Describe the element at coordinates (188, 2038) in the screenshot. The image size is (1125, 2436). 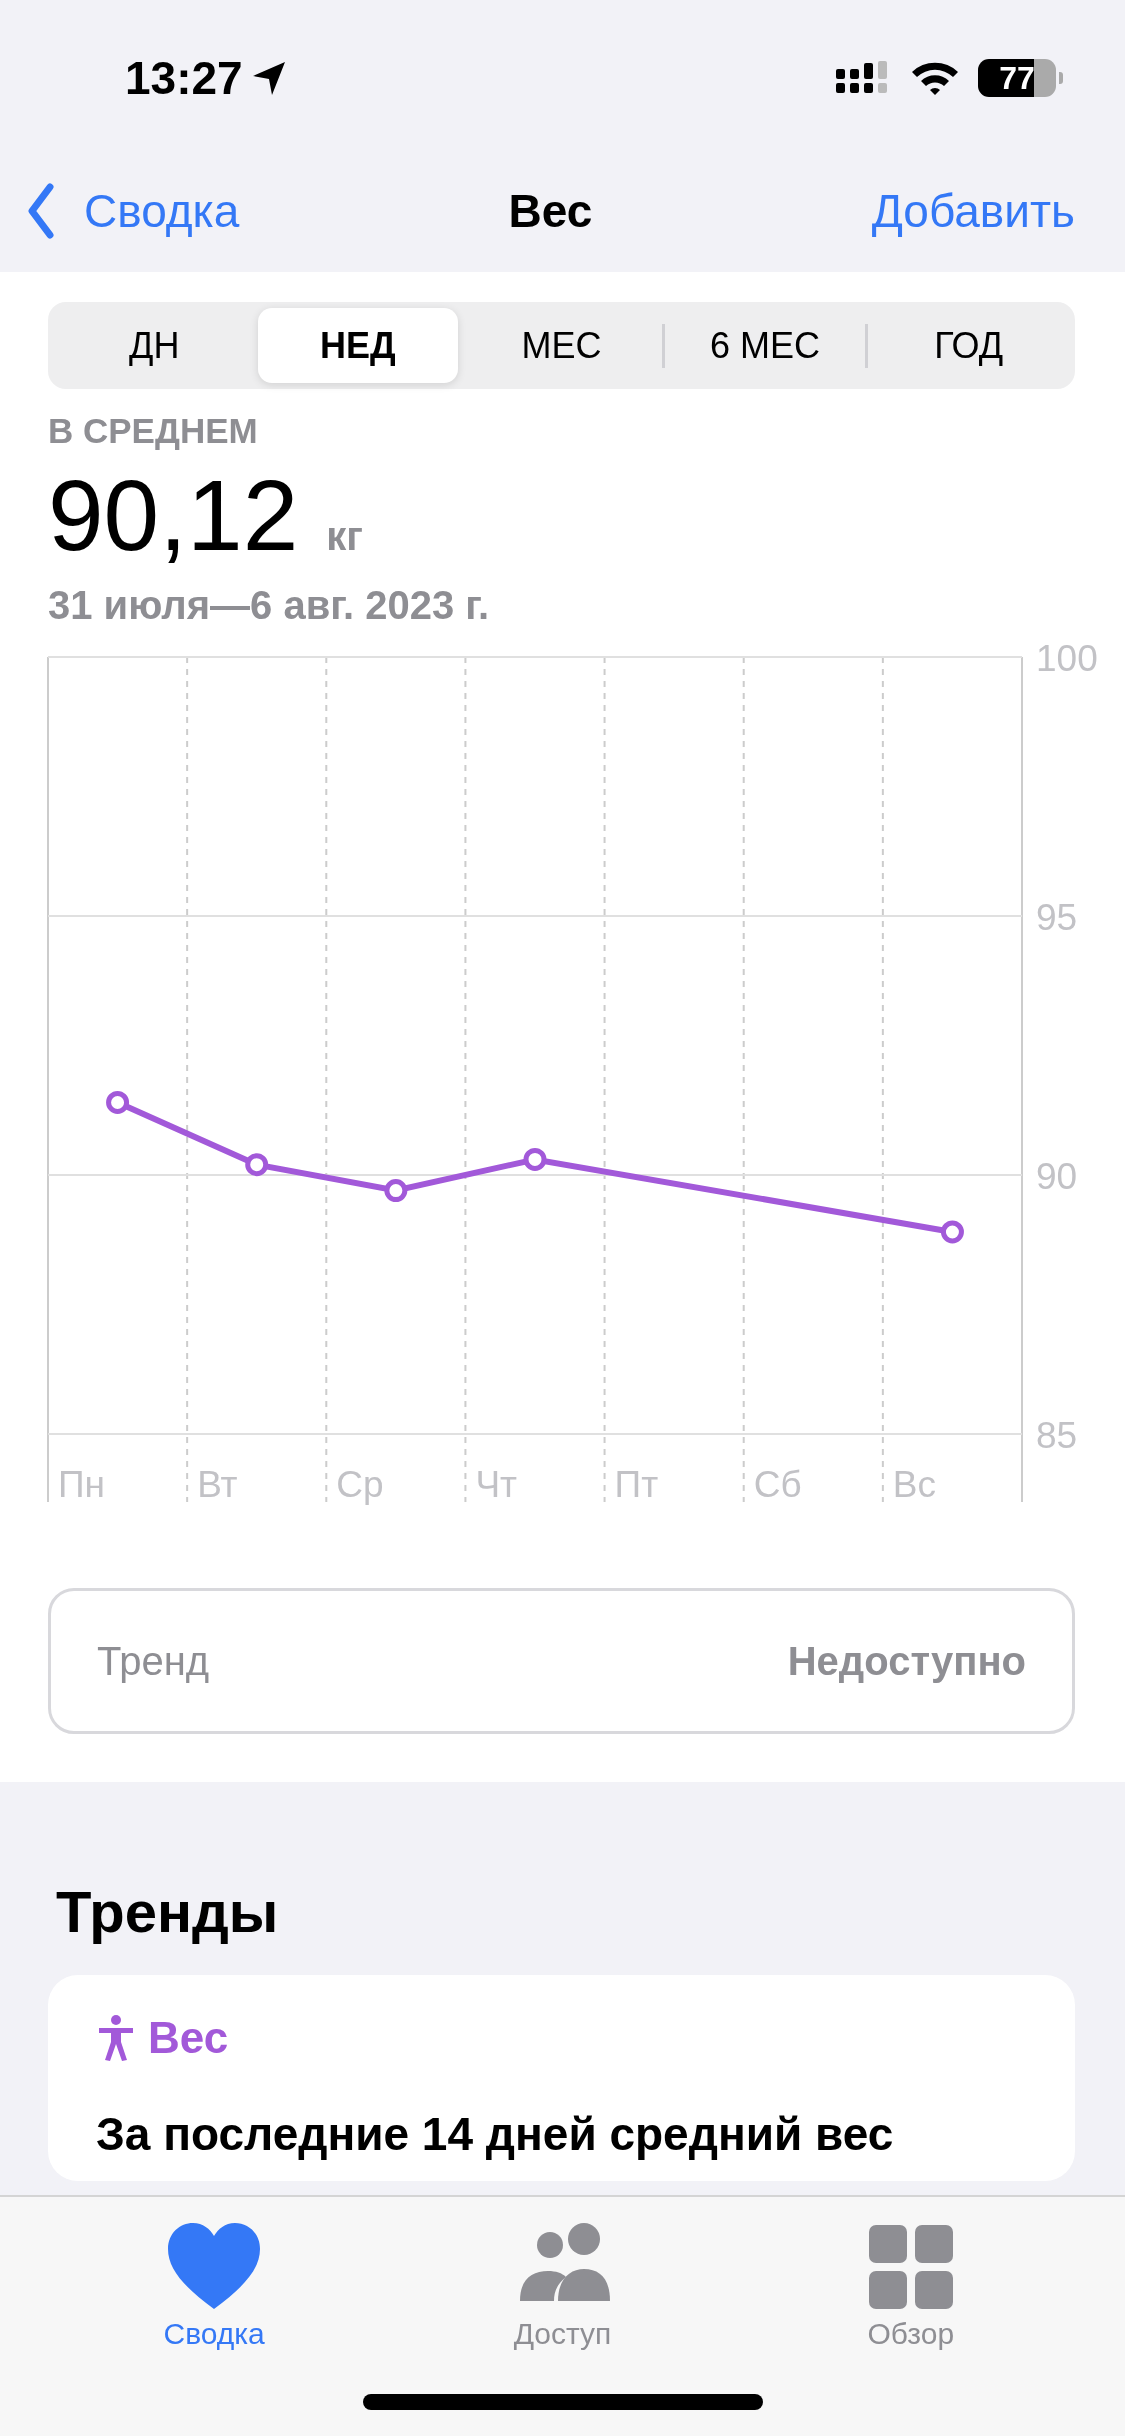
I see `category-label: Вес` at that location.